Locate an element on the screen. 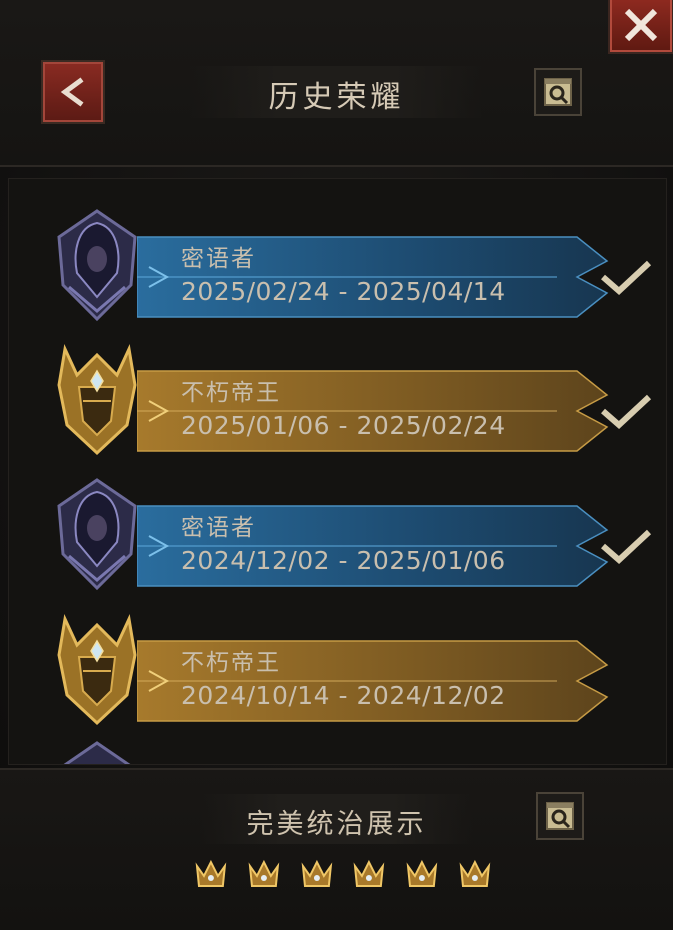 The width and height of the screenshot is (673, 930). rank-date-range: 2025/02/24 - 2025/04/14 is located at coordinates (343, 291).